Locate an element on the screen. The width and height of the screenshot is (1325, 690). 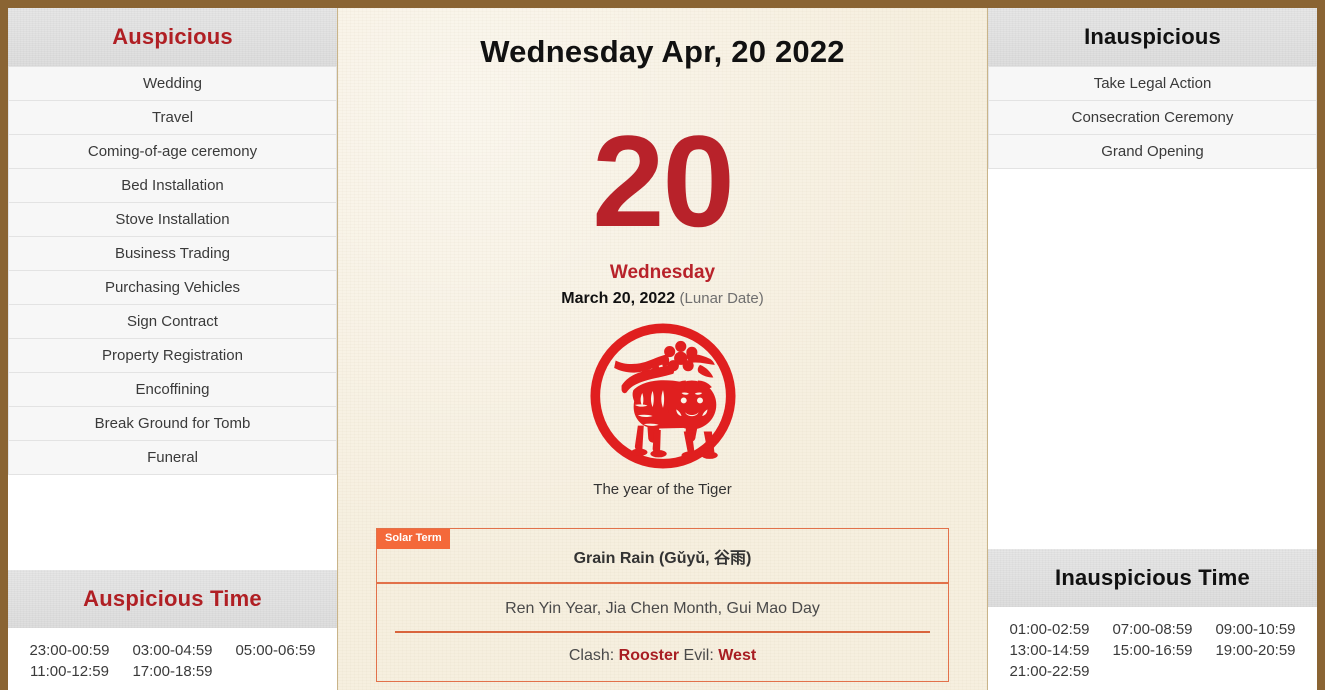
solar-term-badge: Solar Term is located at coordinates (413, 539).